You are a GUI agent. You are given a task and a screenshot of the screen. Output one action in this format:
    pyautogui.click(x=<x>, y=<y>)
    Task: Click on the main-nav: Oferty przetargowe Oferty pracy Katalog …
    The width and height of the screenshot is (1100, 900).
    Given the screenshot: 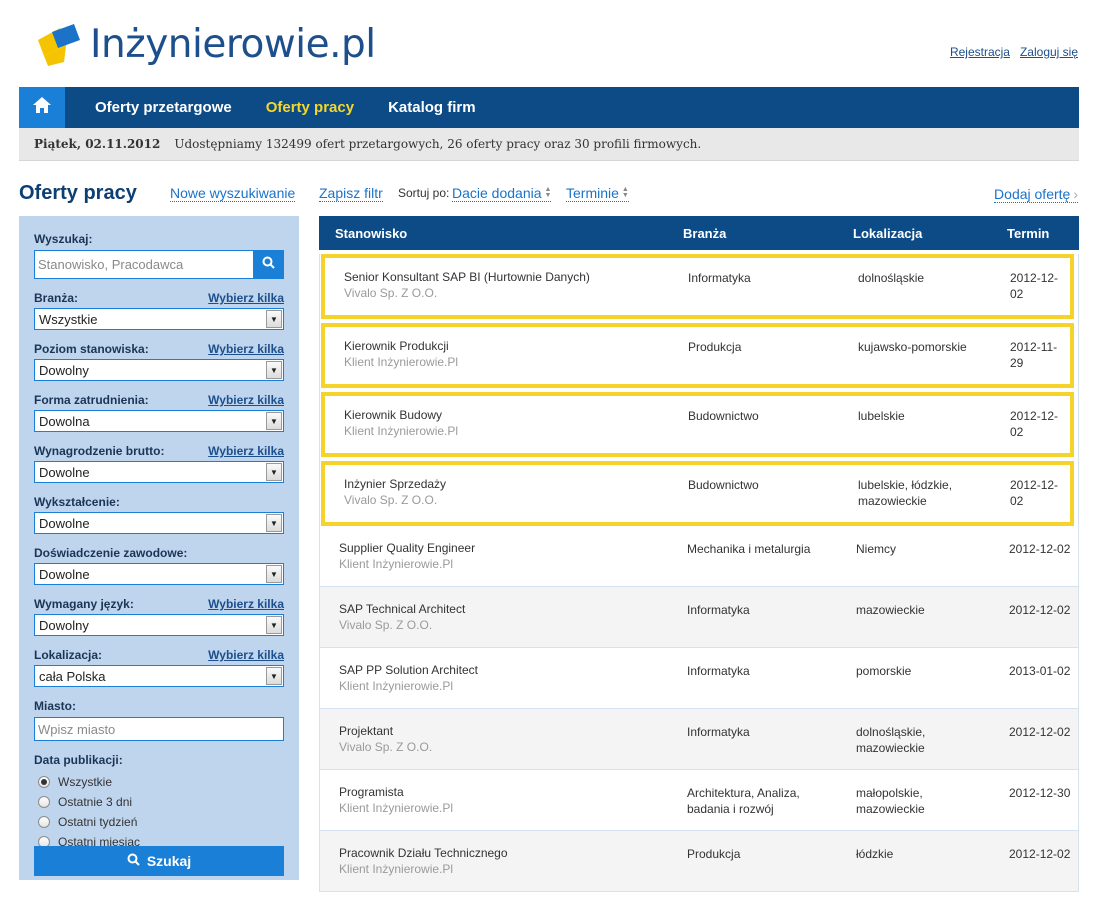 What is the action you would take?
    pyautogui.click(x=549, y=107)
    